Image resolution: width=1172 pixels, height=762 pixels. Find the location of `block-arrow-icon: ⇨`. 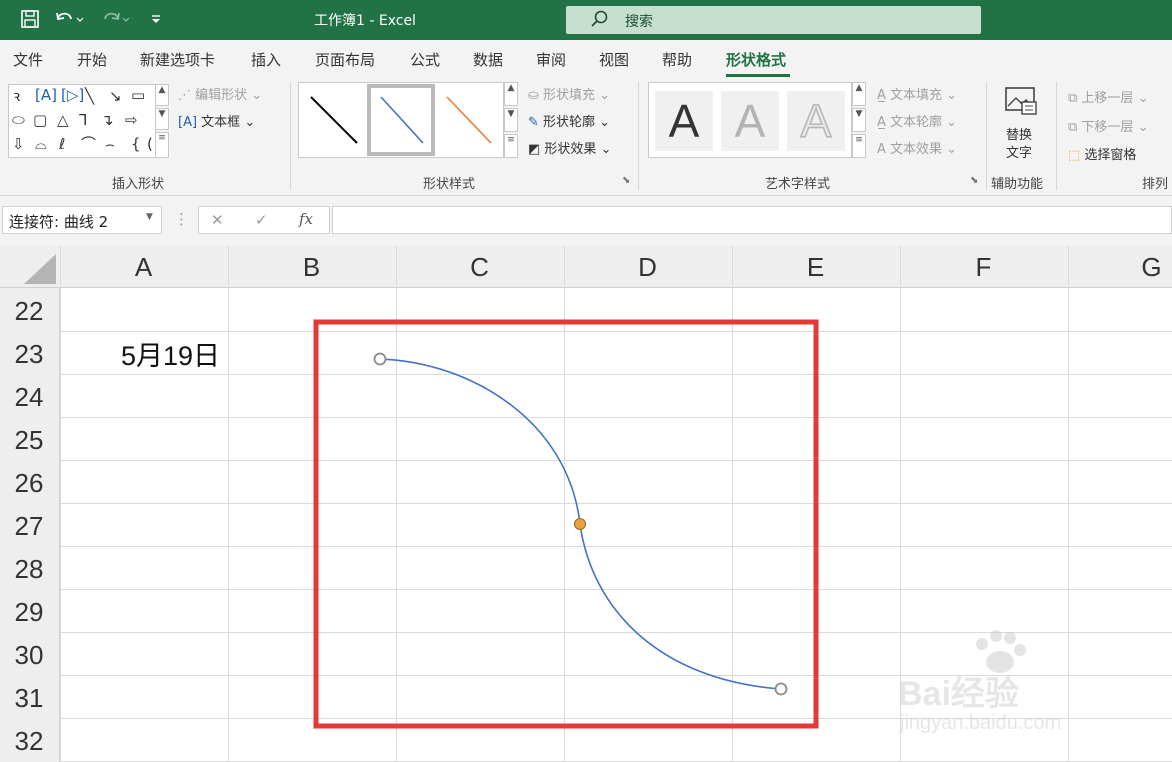

block-arrow-icon: ⇨ is located at coordinates (131, 120).